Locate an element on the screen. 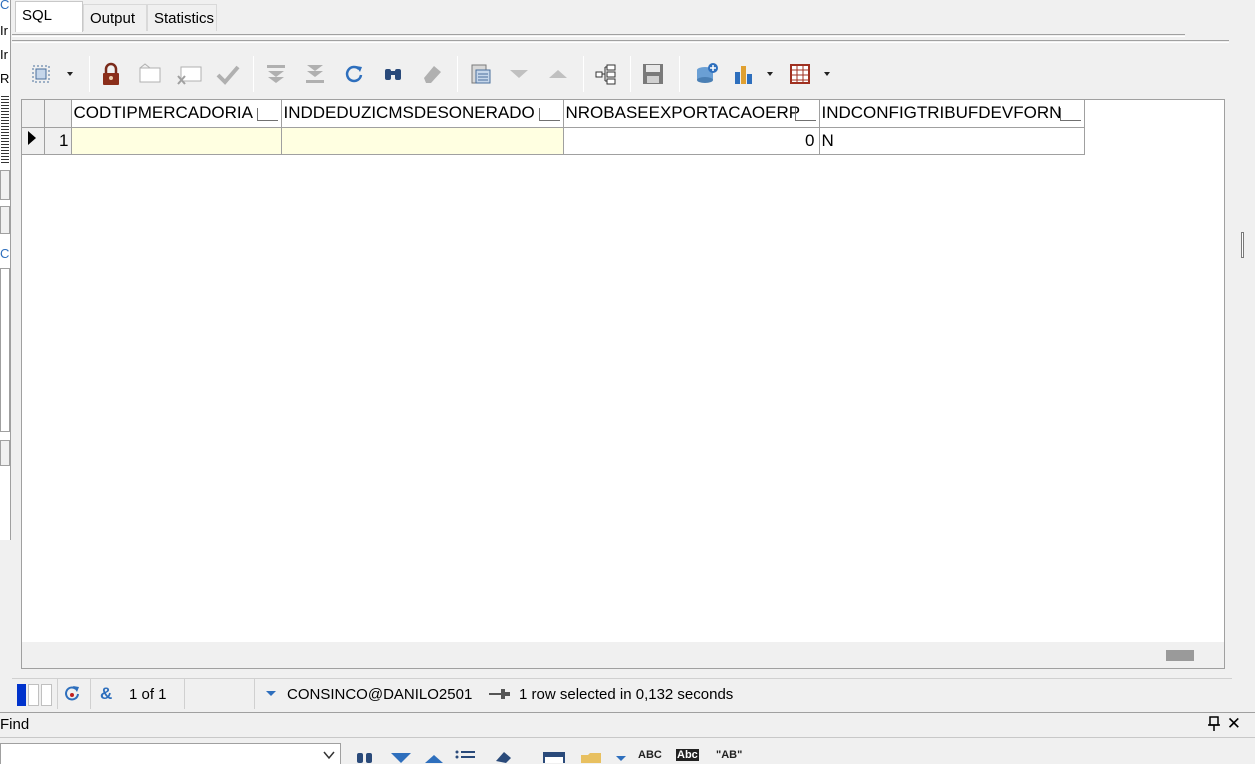 The width and height of the screenshot is (1255, 764). column-header: INDCONFIGTRIBUFDEVFORN is located at coordinates (952, 114).